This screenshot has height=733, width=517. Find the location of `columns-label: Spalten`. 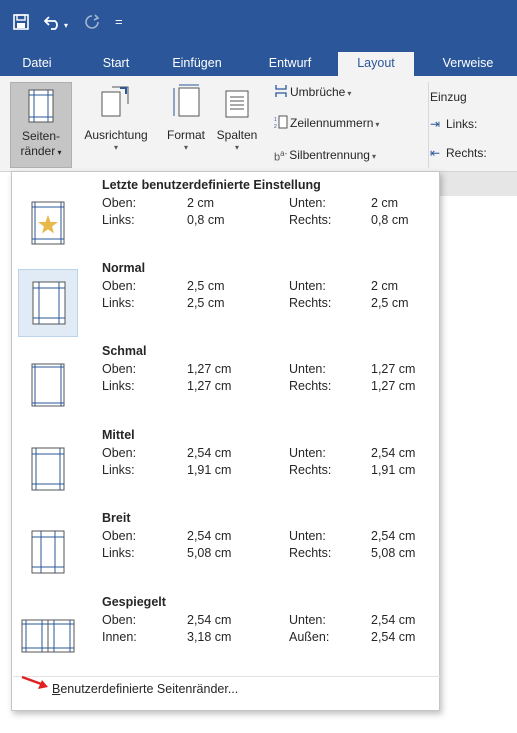

columns-label: Spalten is located at coordinates (237, 135).